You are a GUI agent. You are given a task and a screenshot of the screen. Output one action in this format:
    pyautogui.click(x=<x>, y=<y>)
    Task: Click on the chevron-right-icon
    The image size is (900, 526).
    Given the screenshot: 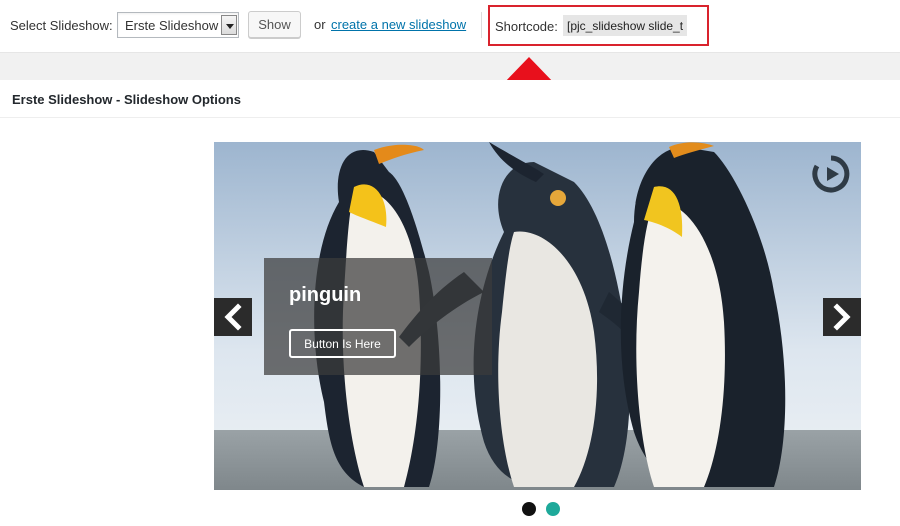 What is the action you would take?
    pyautogui.click(x=842, y=317)
    